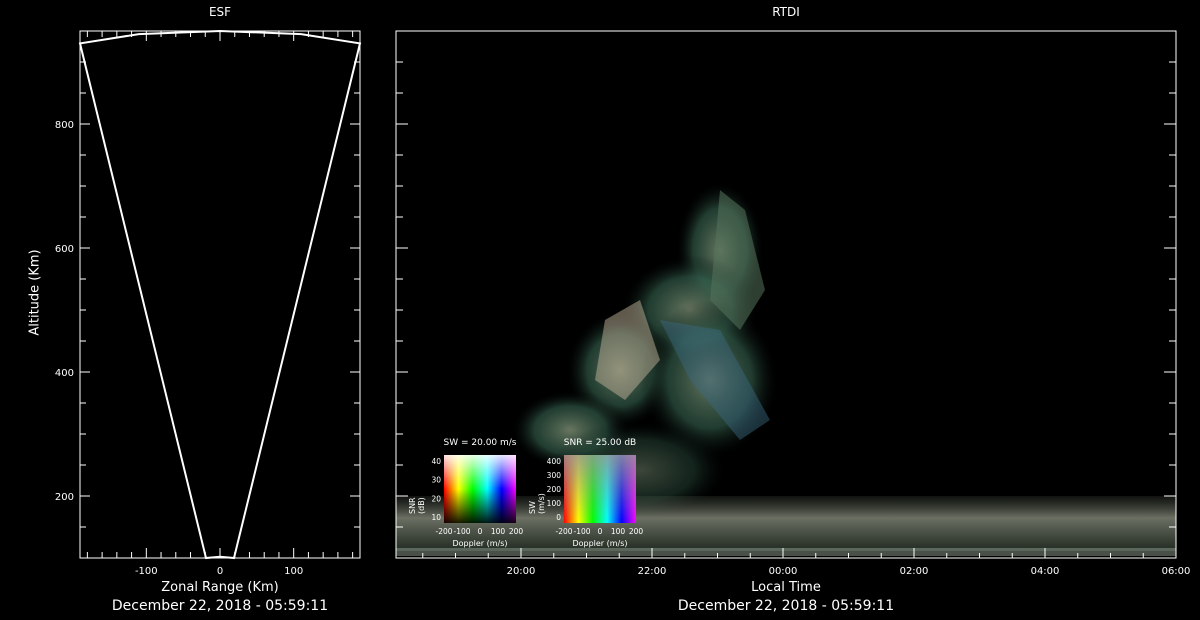  I want to click on legend-ytick-label: 300, so click(554, 475).